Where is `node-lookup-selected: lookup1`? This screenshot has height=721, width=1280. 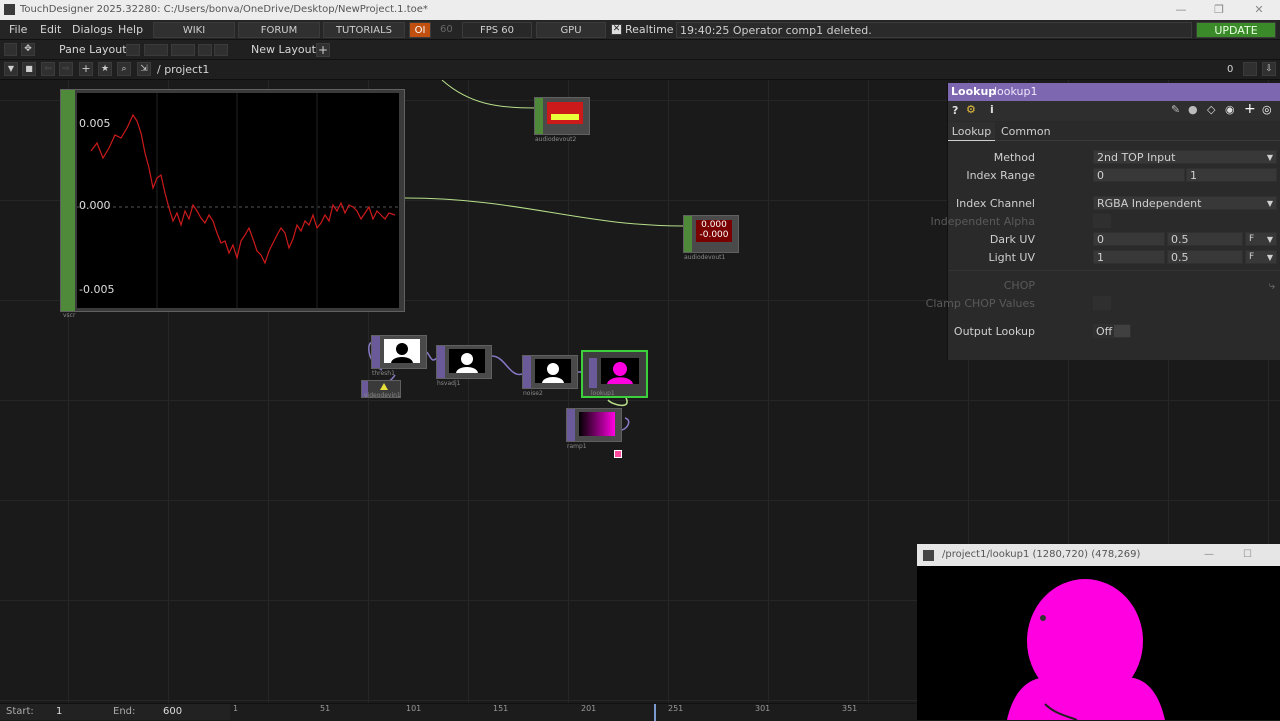 node-lookup-selected: lookup1 is located at coordinates (614, 374).